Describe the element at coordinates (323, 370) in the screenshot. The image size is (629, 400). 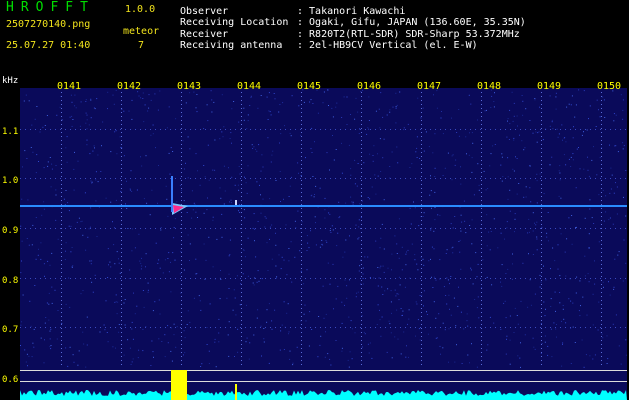
I see `power-separator-upper` at that location.